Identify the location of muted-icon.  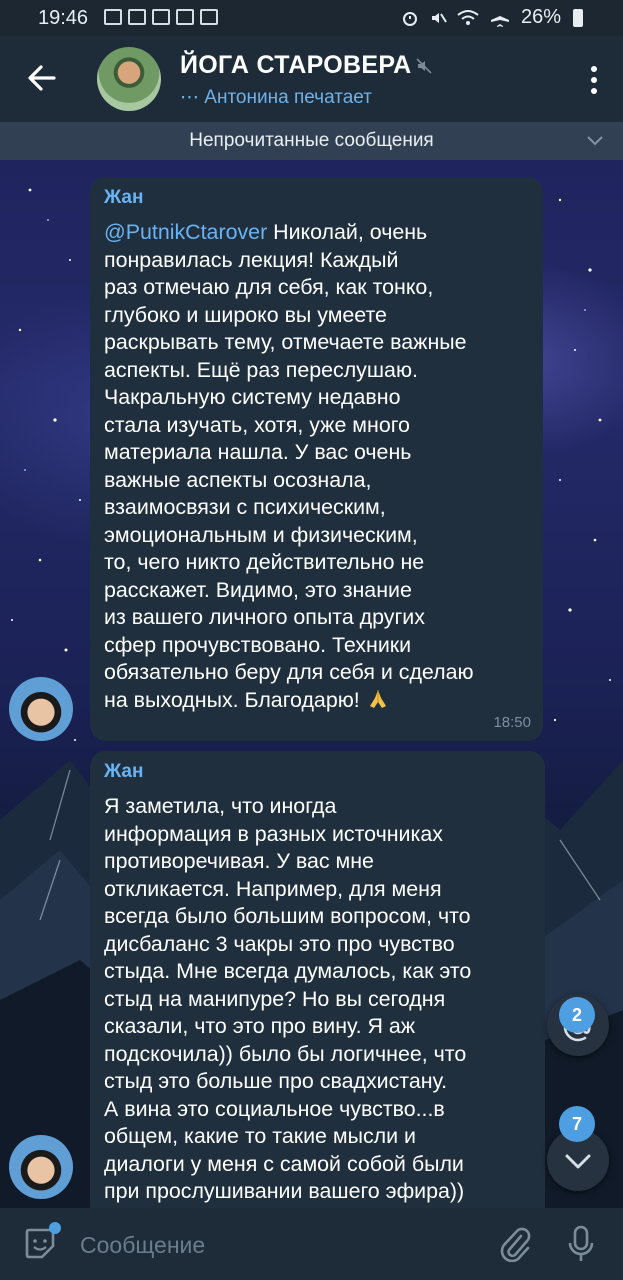
(424, 66).